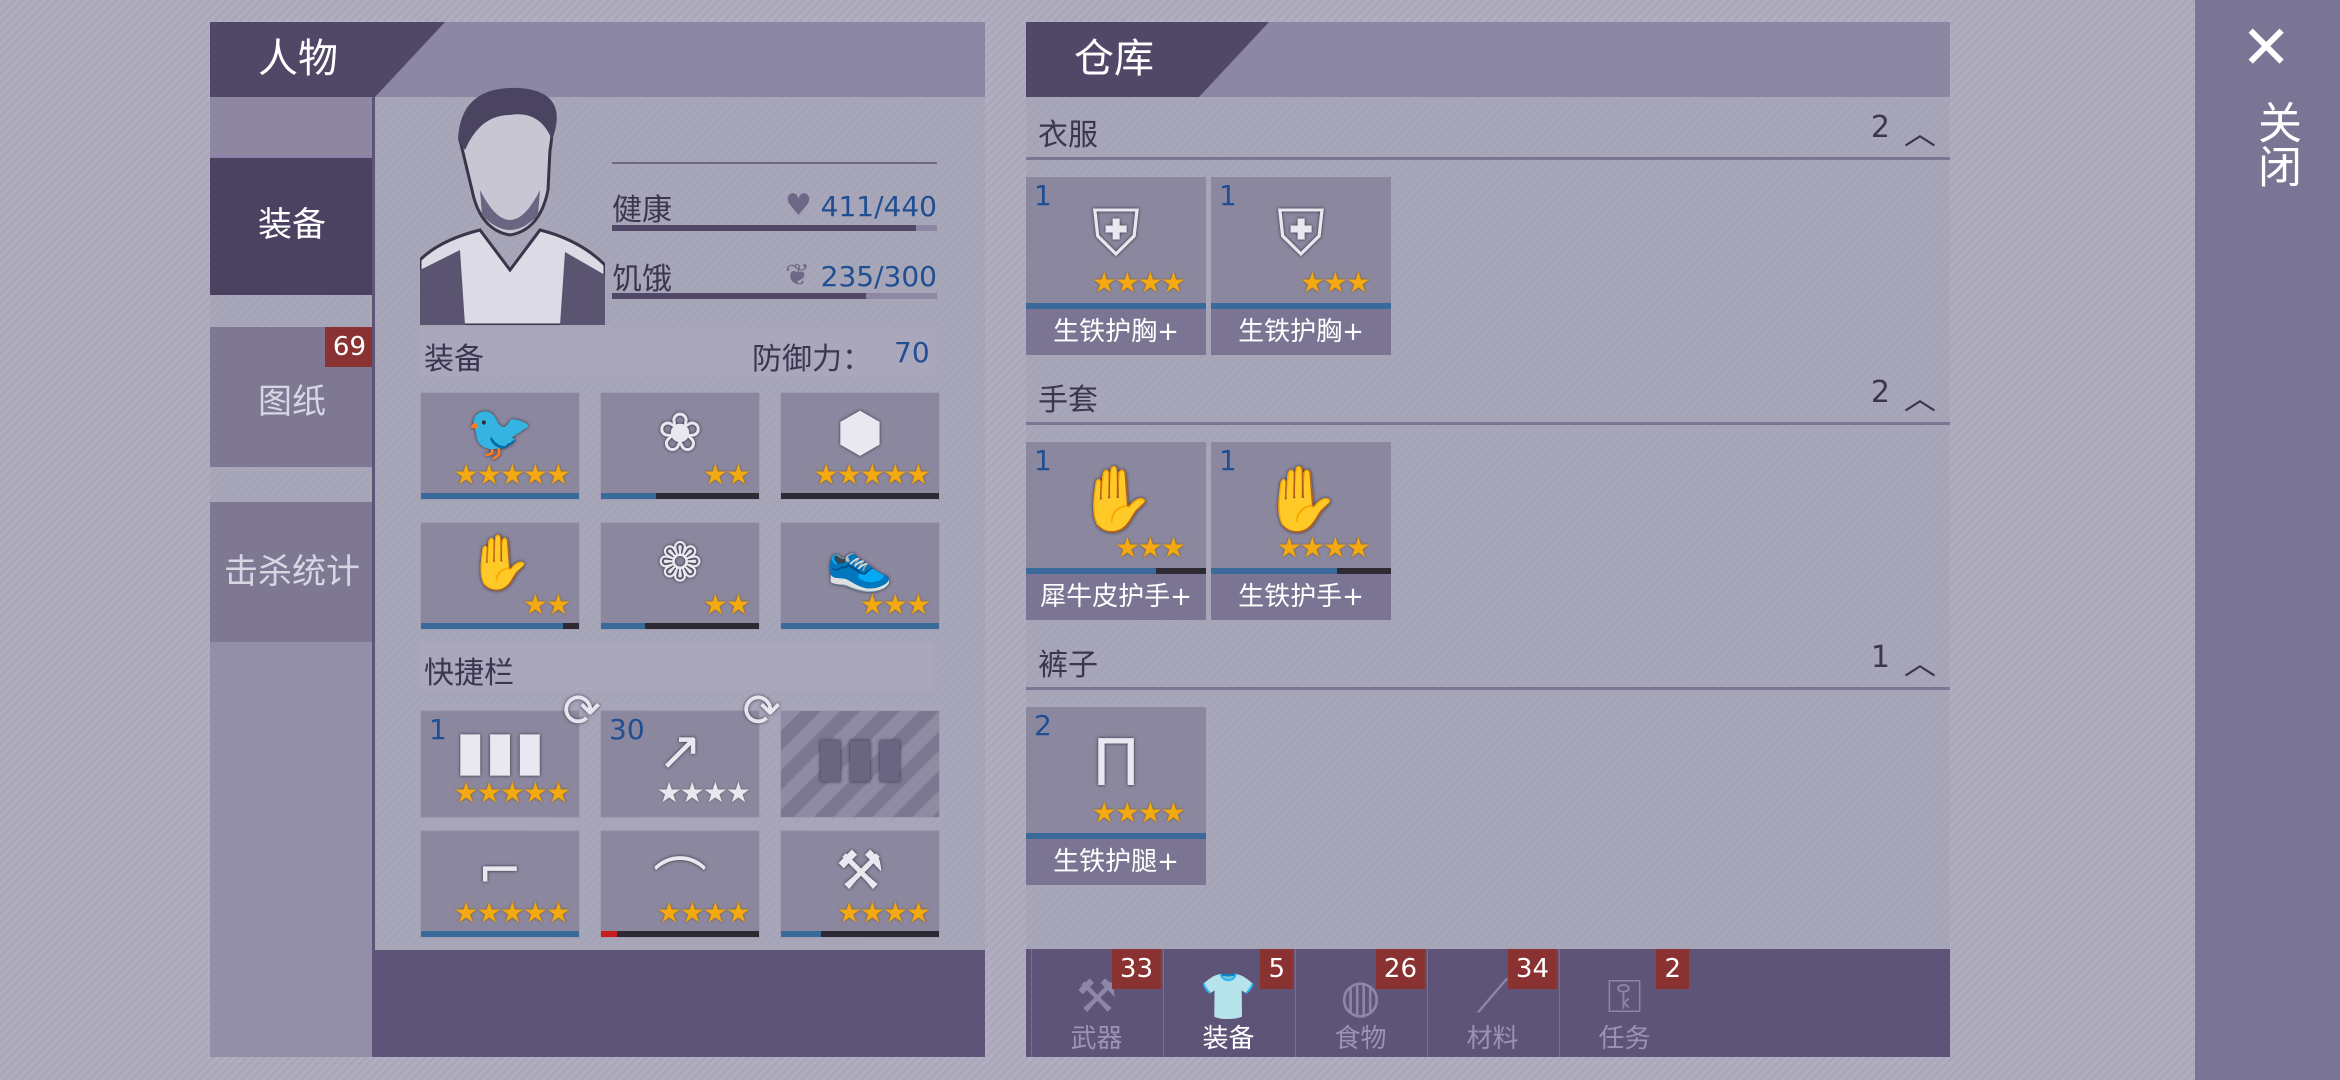 The height and width of the screenshot is (1080, 2340). I want to click on bottom-tab-0: ⚒ 武器 33, so click(1096, 1003).